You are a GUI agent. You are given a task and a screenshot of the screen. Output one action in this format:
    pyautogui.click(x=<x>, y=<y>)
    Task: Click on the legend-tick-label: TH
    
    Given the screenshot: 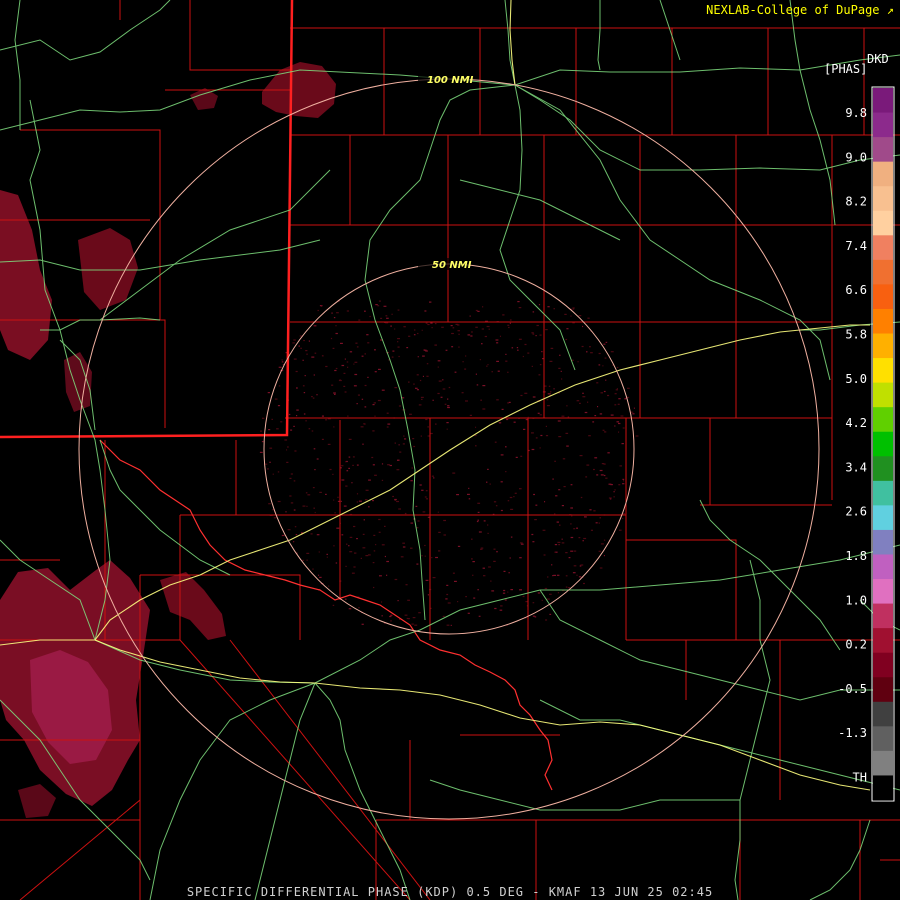 What is the action you would take?
    pyautogui.click(x=860, y=778)
    